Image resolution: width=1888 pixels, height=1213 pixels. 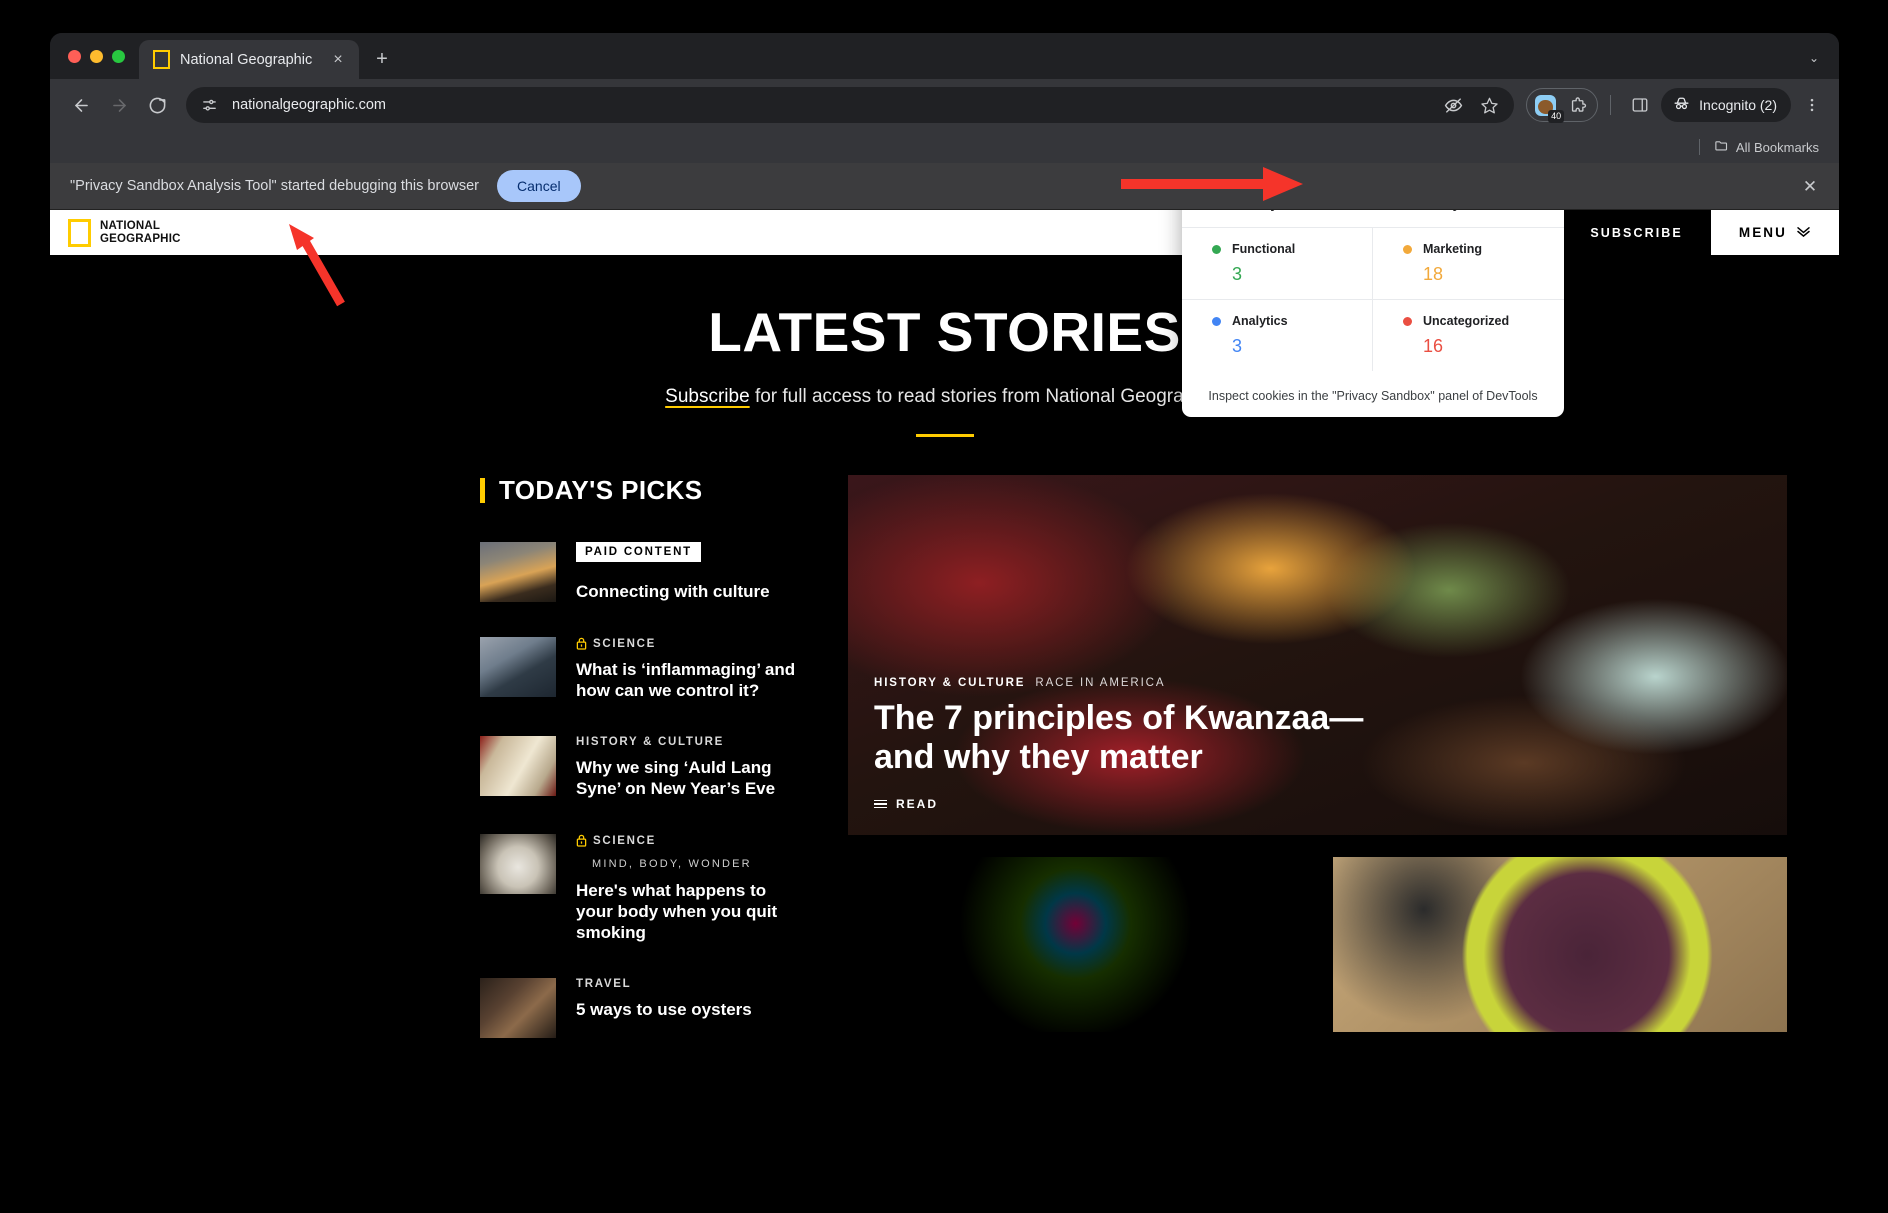 I want to click on reload-button, so click(x=157, y=105).